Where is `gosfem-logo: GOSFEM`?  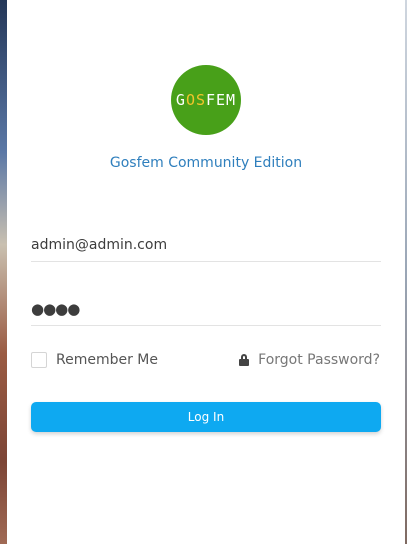 gosfem-logo: GOSFEM is located at coordinates (206, 100).